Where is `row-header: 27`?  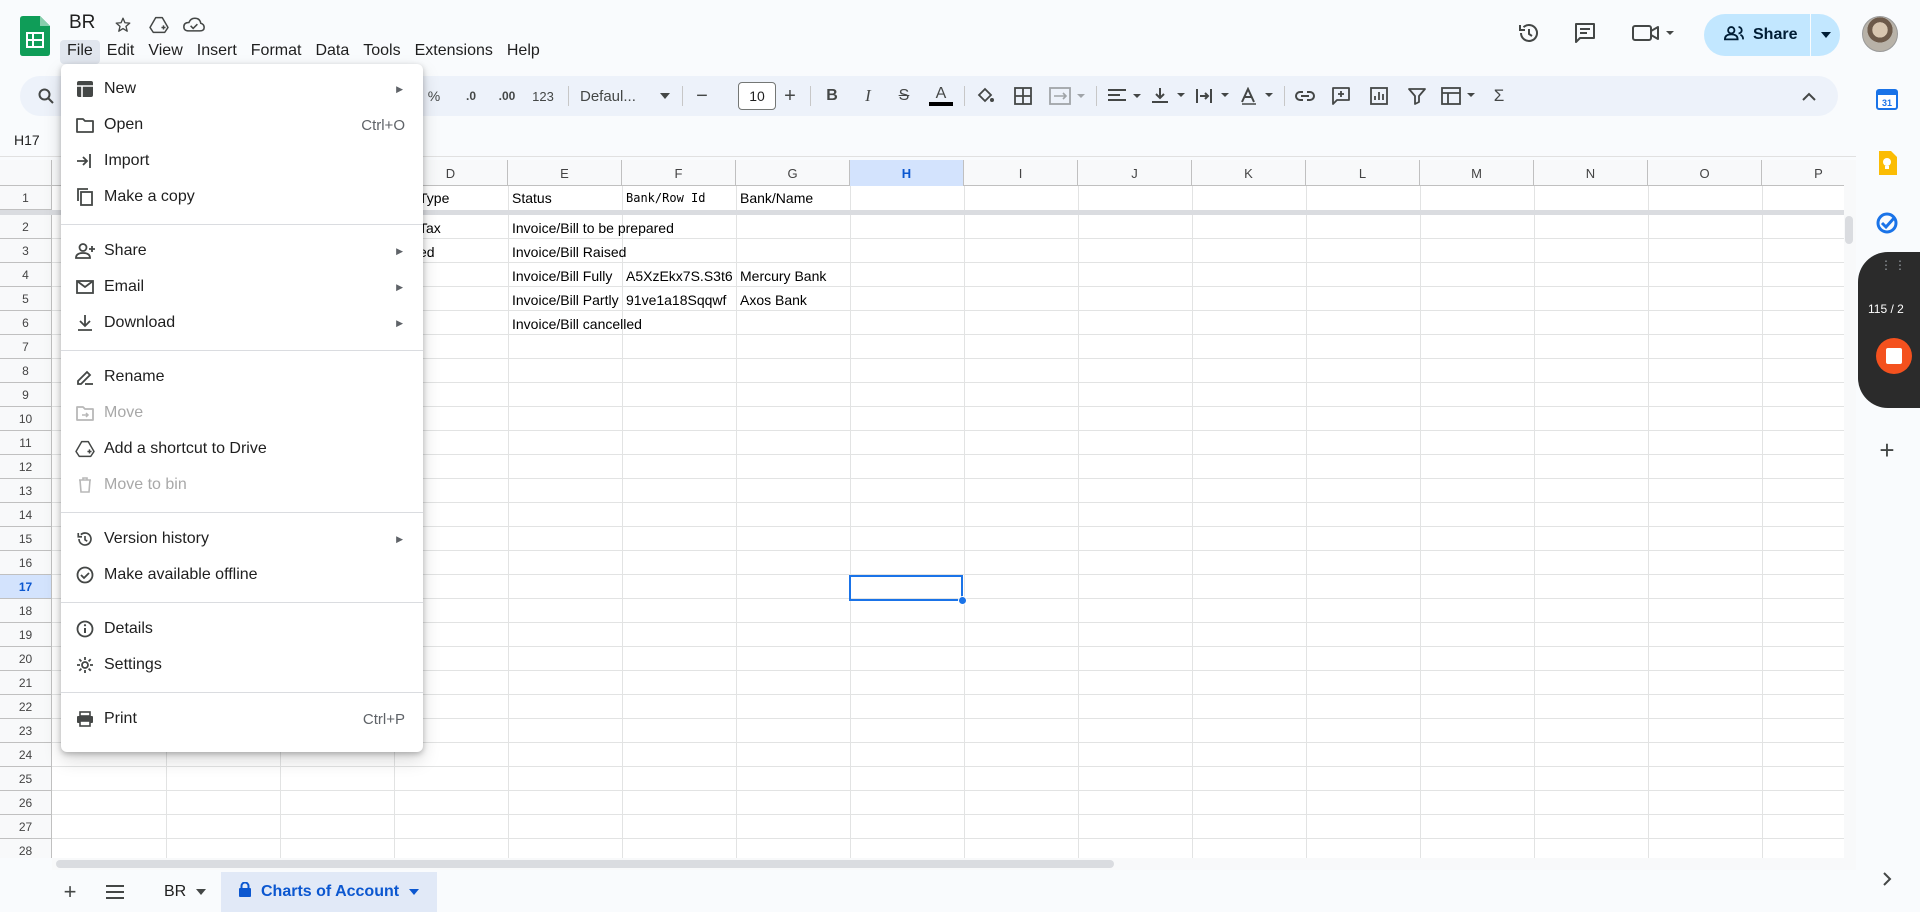 row-header: 27 is located at coordinates (26, 827).